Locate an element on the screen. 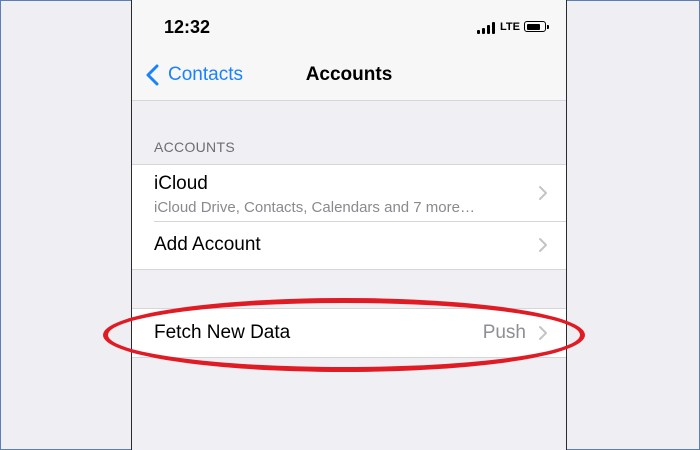 Image resolution: width=700 pixels, height=450 pixels. add-account-title: Add Account is located at coordinates (207, 244).